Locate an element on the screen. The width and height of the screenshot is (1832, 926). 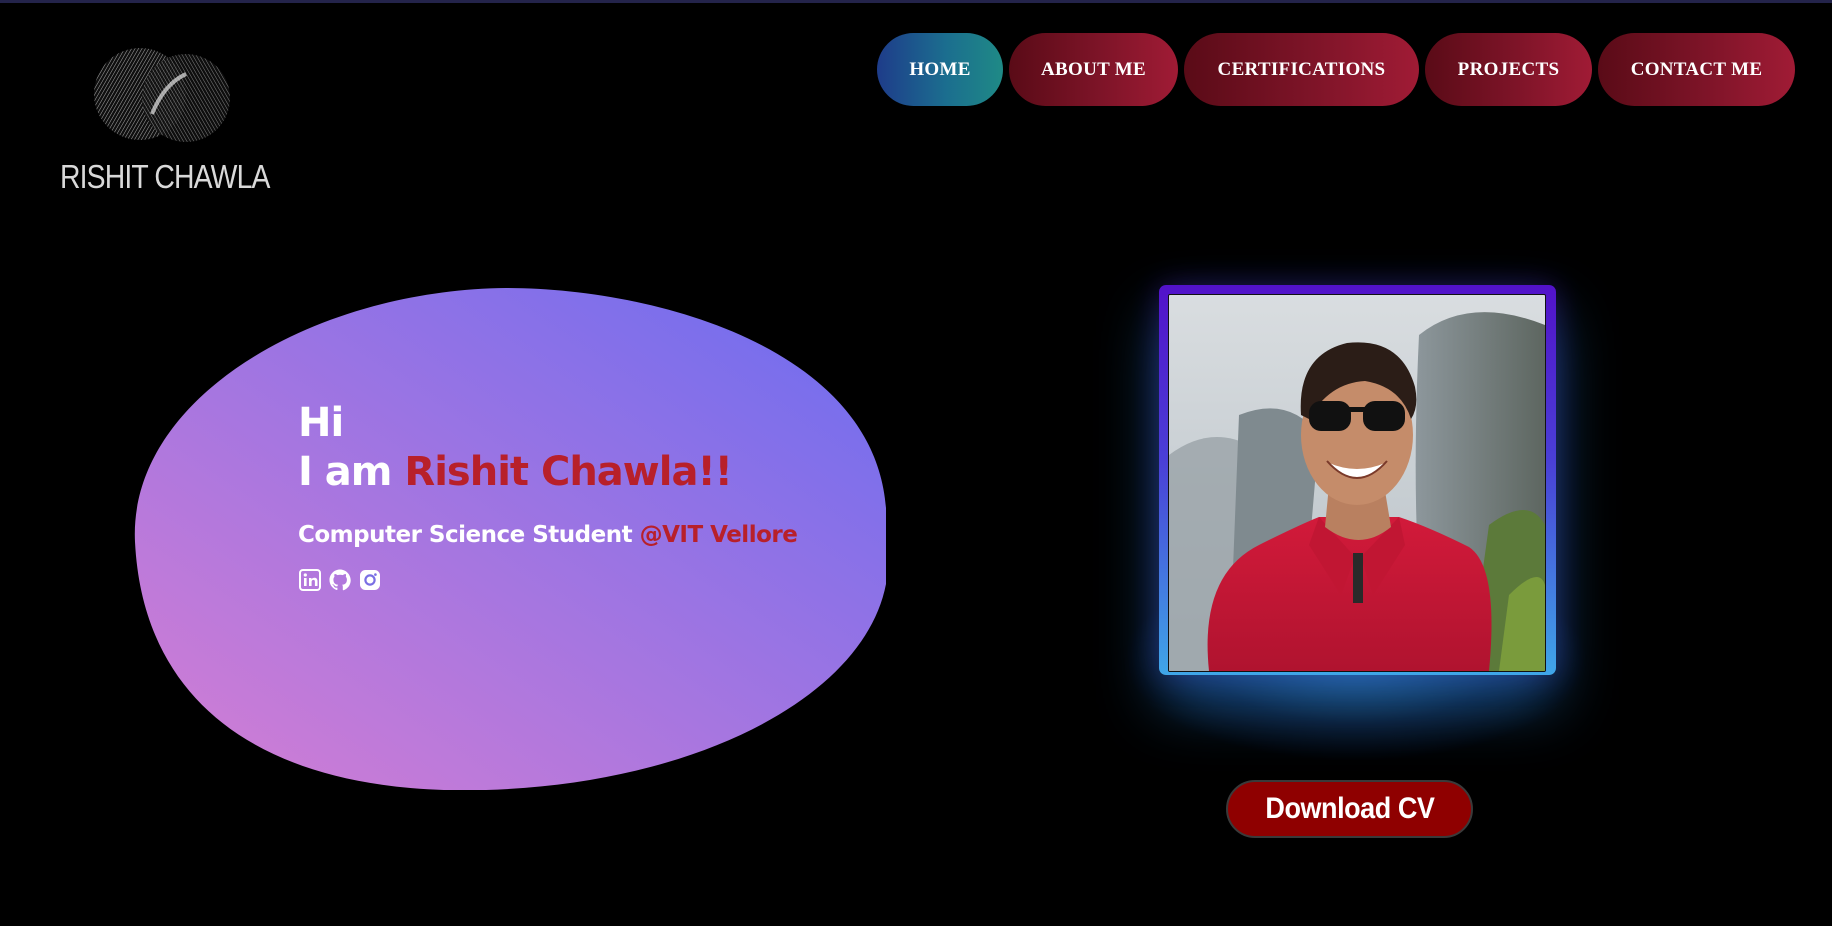
social-links is located at coordinates (547, 580).